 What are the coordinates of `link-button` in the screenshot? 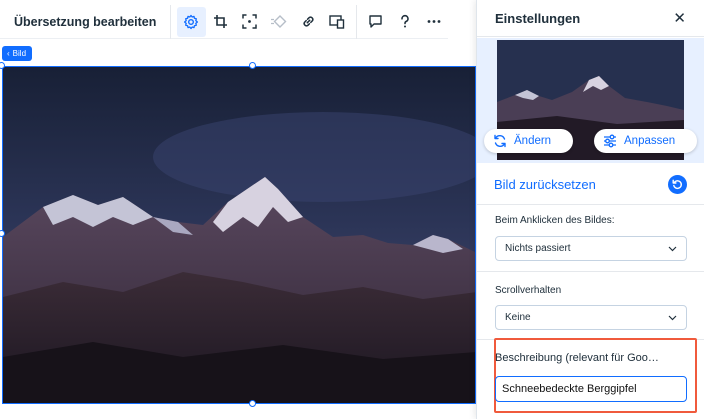 It's located at (308, 22).